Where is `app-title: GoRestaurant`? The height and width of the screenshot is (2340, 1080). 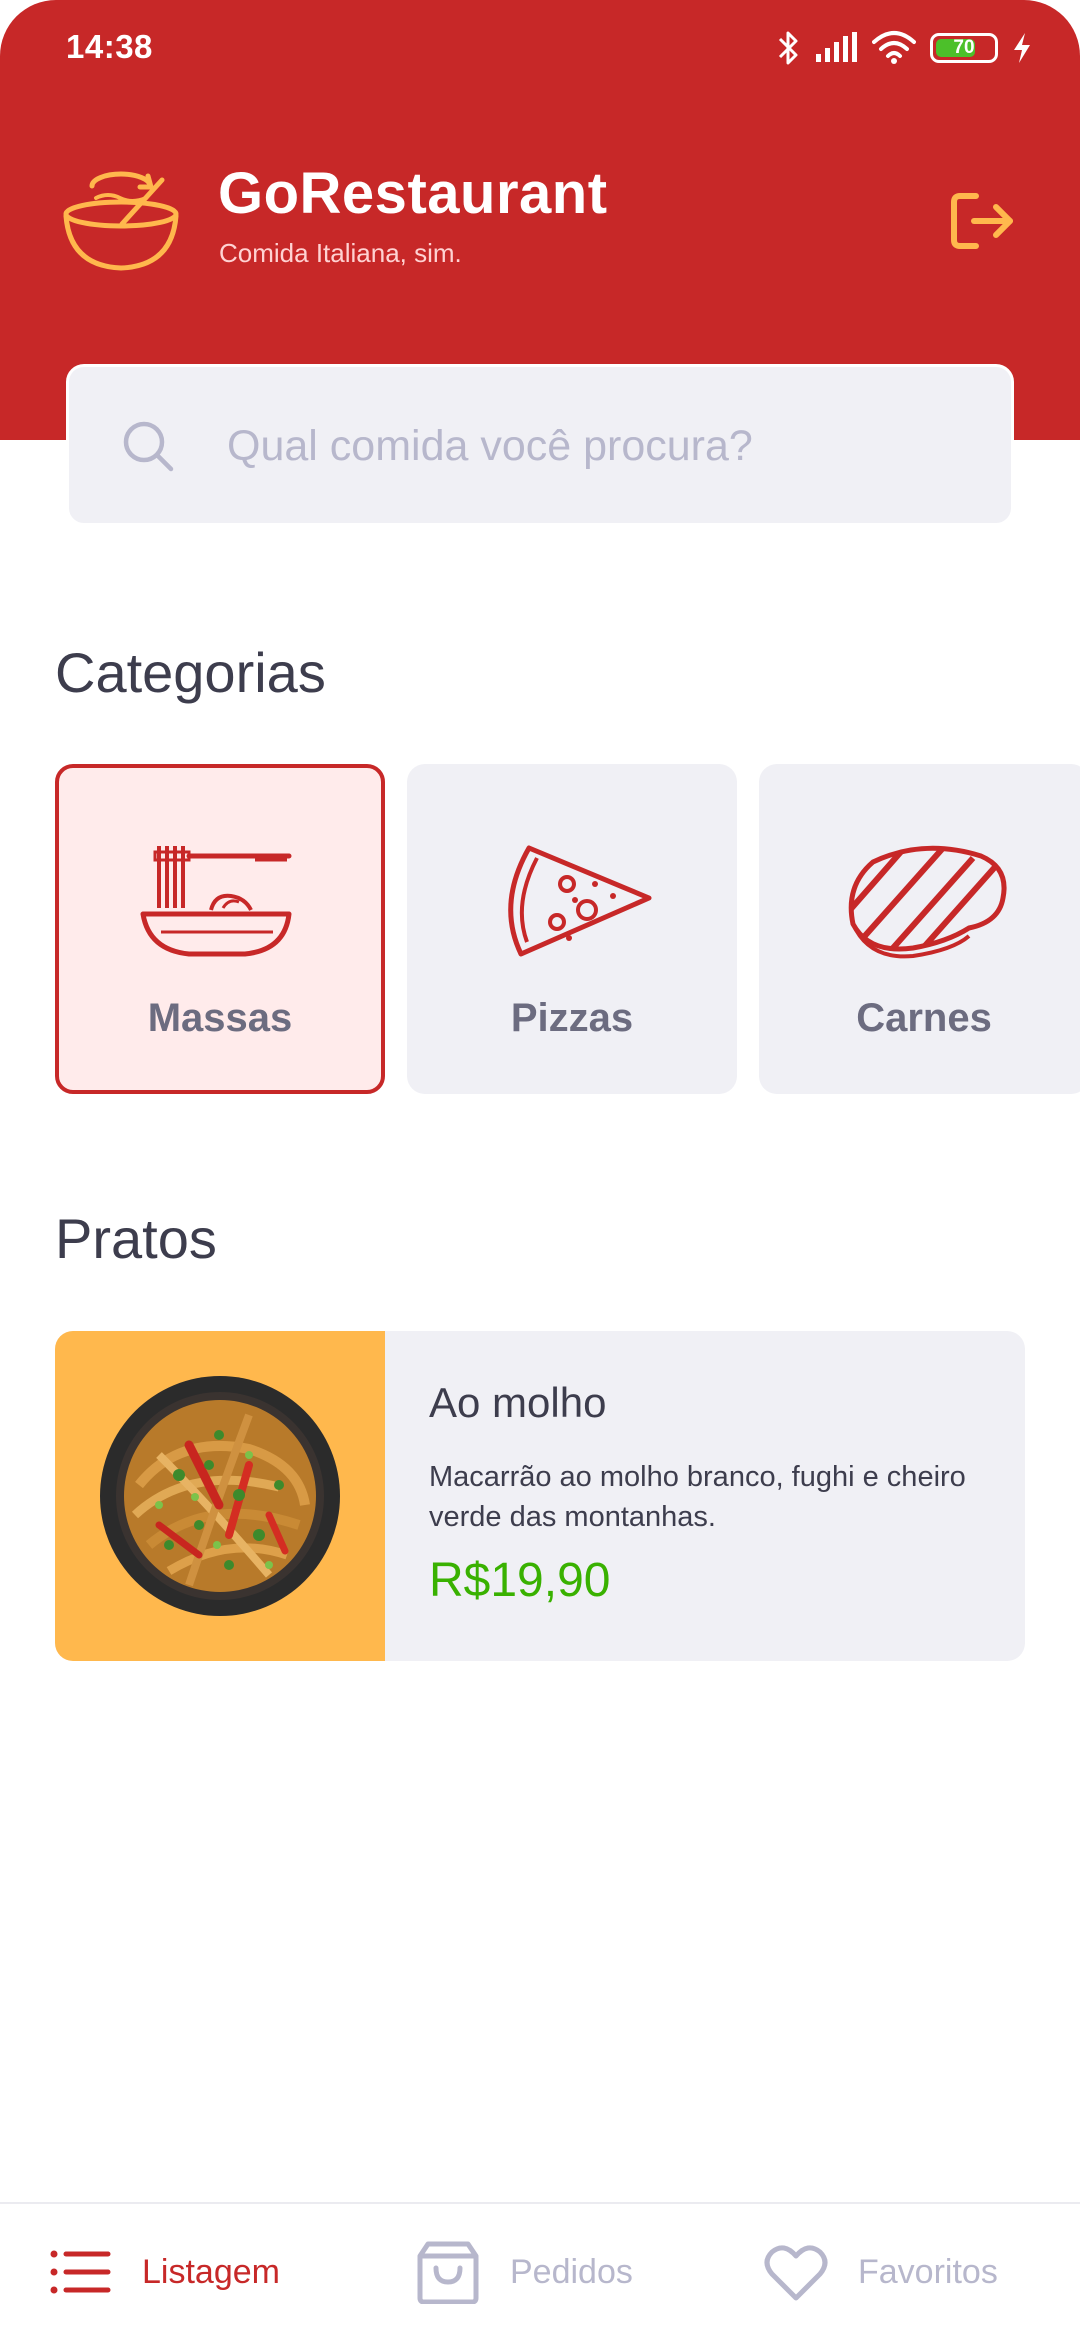
app-title: GoRestaurant is located at coordinates (413, 193).